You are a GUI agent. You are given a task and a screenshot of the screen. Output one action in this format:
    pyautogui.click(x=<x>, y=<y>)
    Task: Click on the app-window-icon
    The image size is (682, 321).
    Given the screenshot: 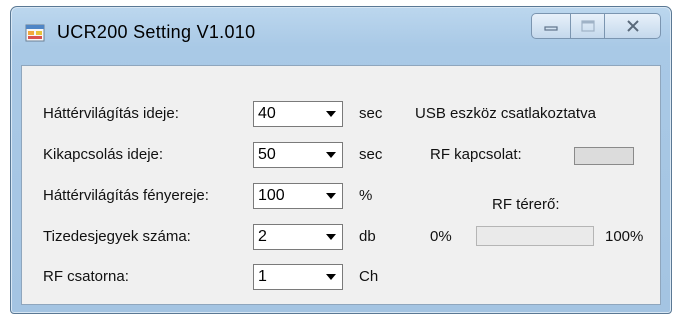 What is the action you would take?
    pyautogui.click(x=35, y=33)
    